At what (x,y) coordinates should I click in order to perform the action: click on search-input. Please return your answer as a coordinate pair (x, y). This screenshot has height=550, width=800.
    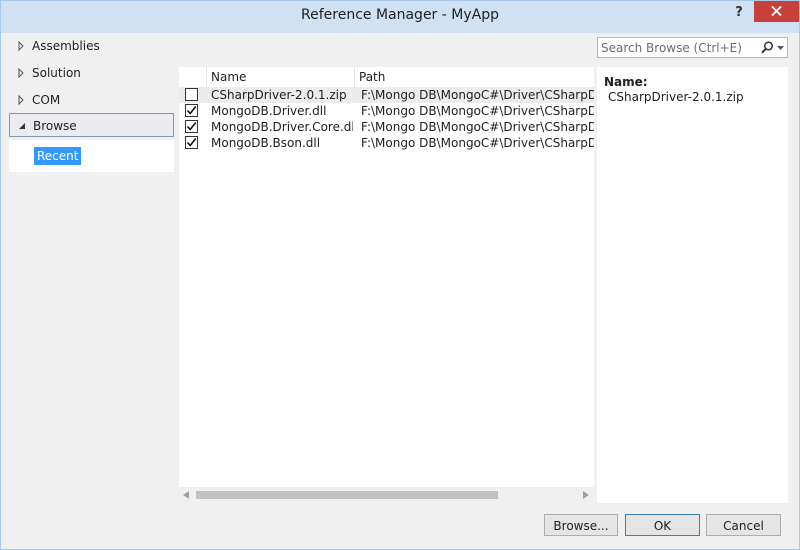
    Looking at the image, I should click on (678, 47).